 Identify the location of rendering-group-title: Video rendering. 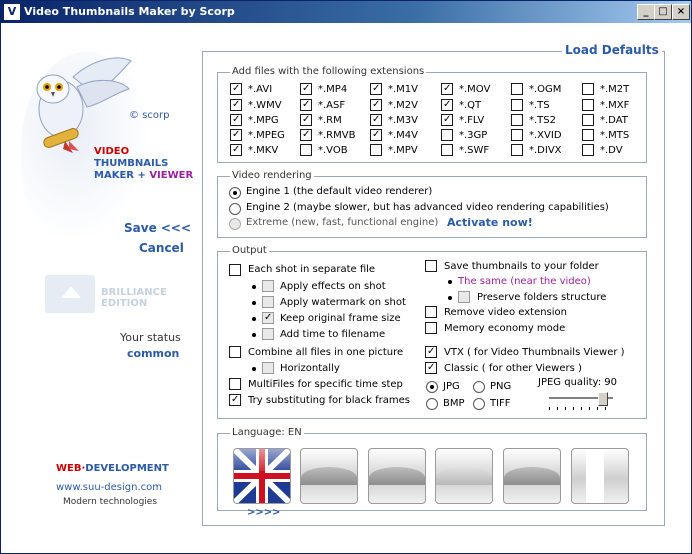
(272, 175).